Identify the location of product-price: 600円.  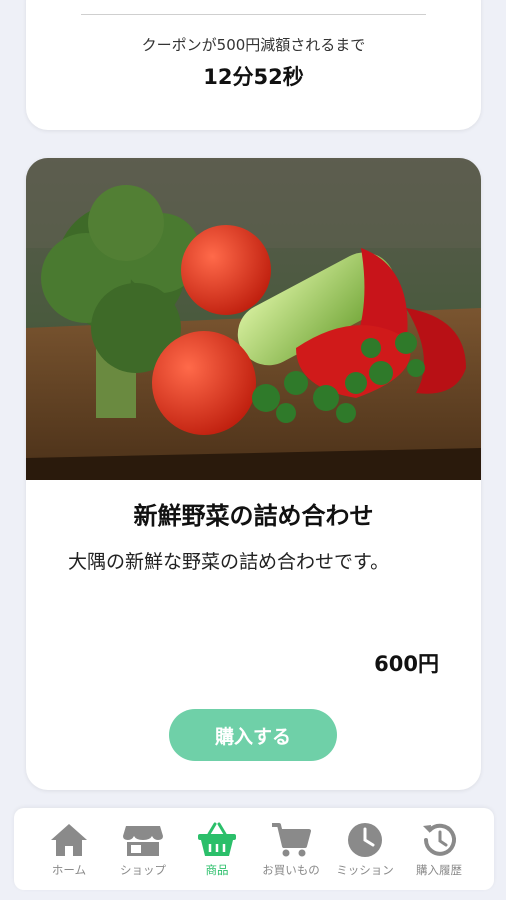
(406, 664).